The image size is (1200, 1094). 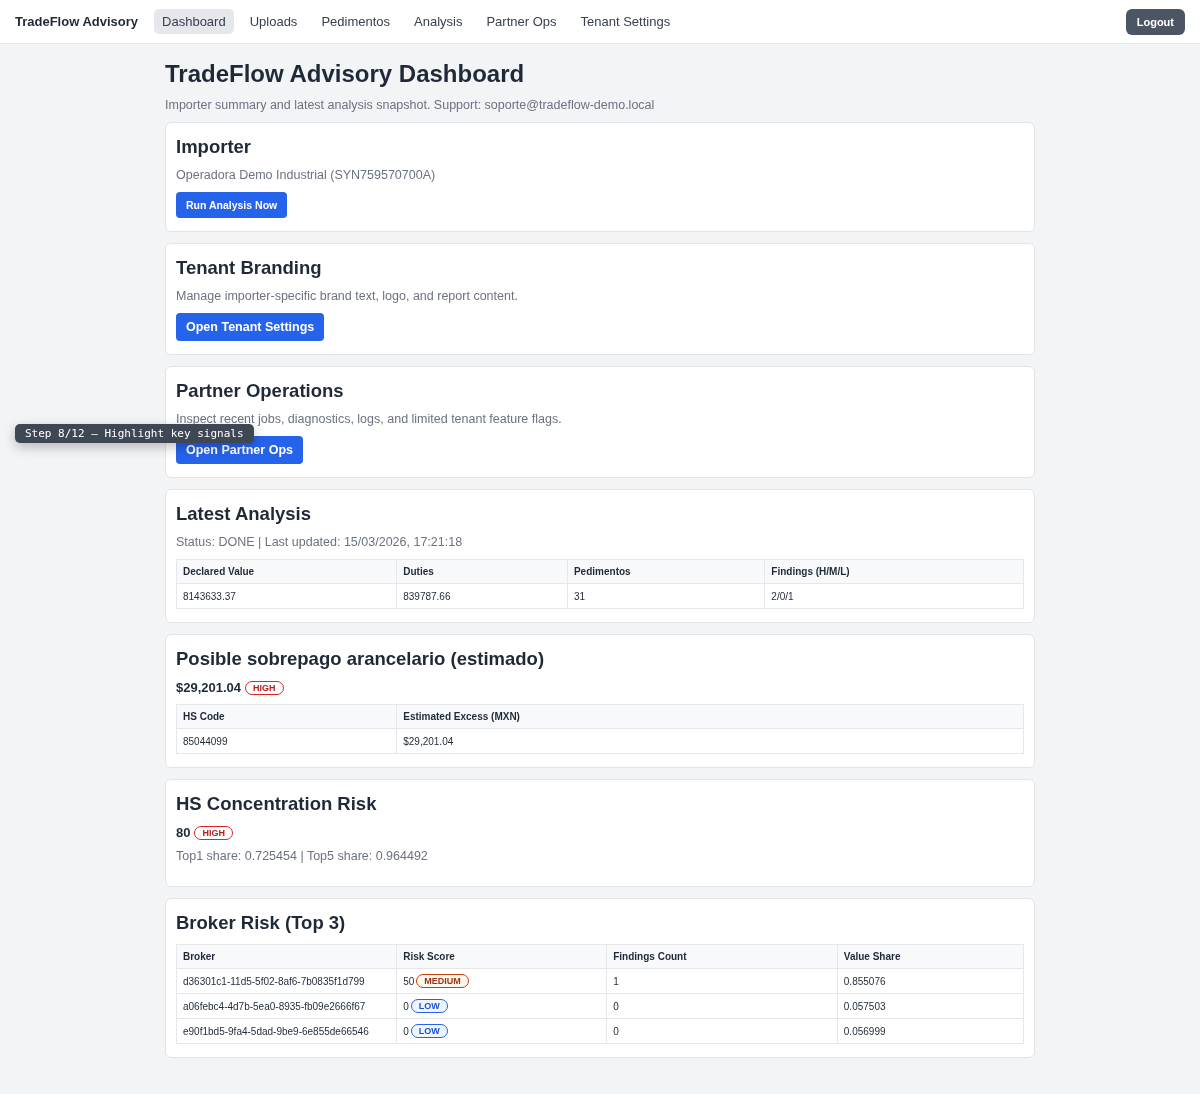 What do you see at coordinates (1155, 21) in the screenshot?
I see `logout-button: Logout` at bounding box center [1155, 21].